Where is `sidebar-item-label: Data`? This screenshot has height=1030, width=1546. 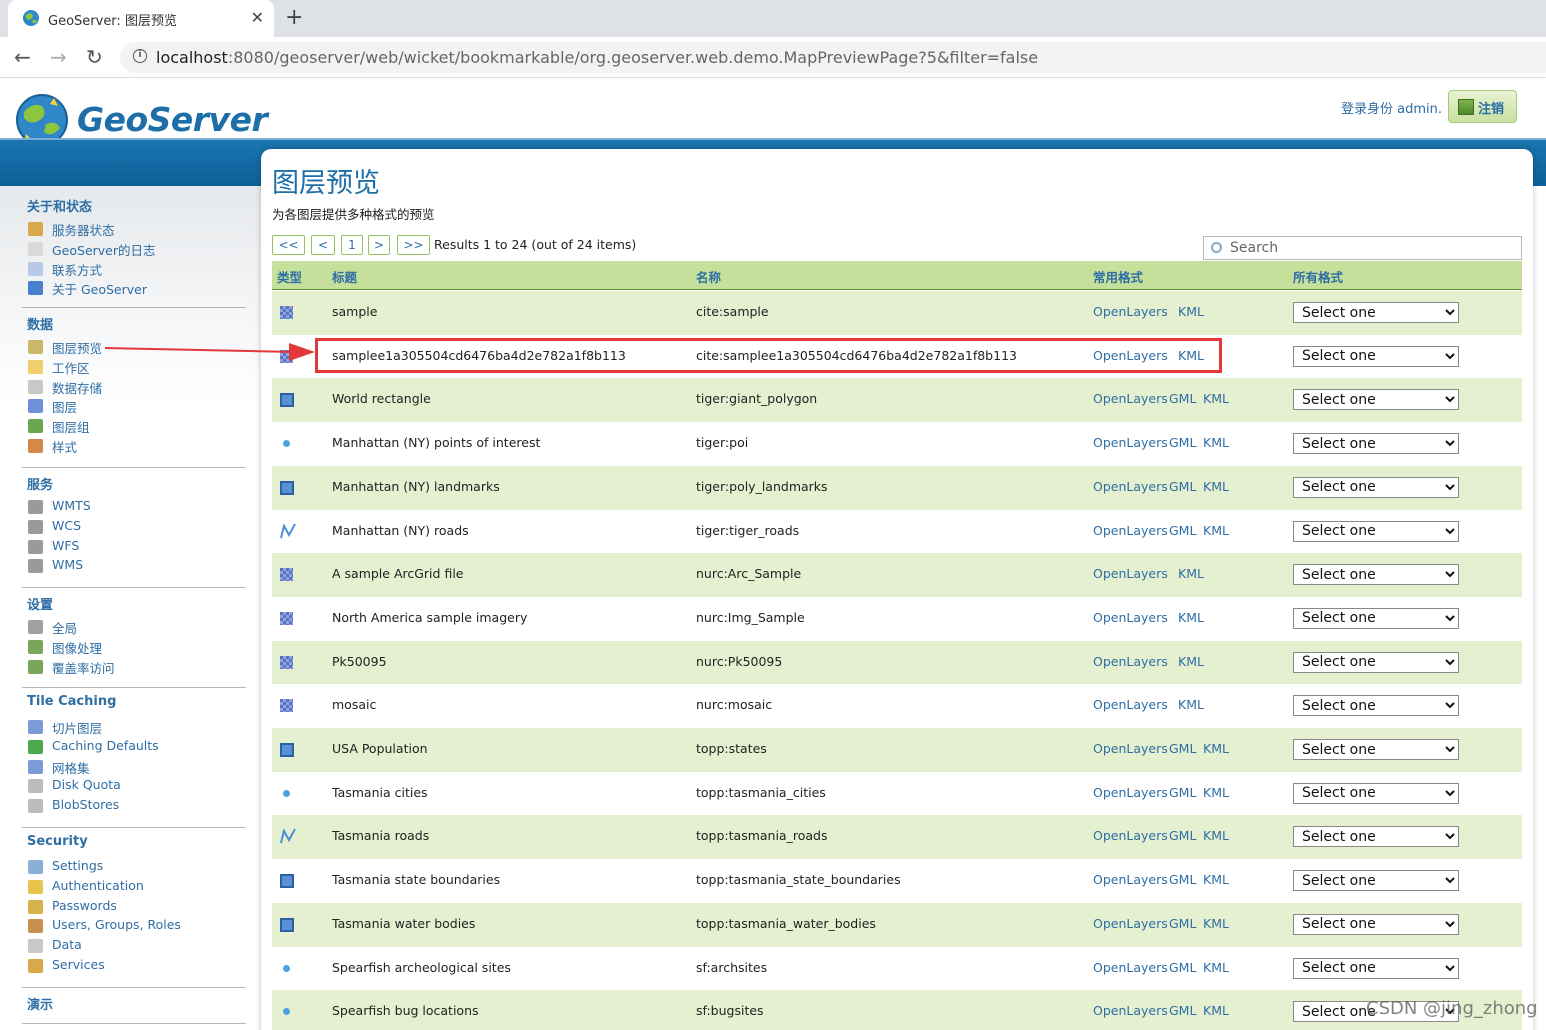 sidebar-item-label: Data is located at coordinates (67, 945).